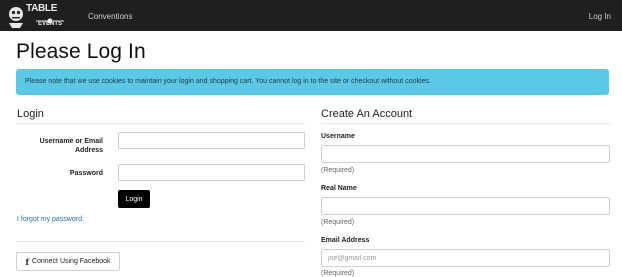 This screenshot has height=277, width=622. What do you see at coordinates (42, 8) in the screenshot?
I see `logo-text-table: TABLE` at bounding box center [42, 8].